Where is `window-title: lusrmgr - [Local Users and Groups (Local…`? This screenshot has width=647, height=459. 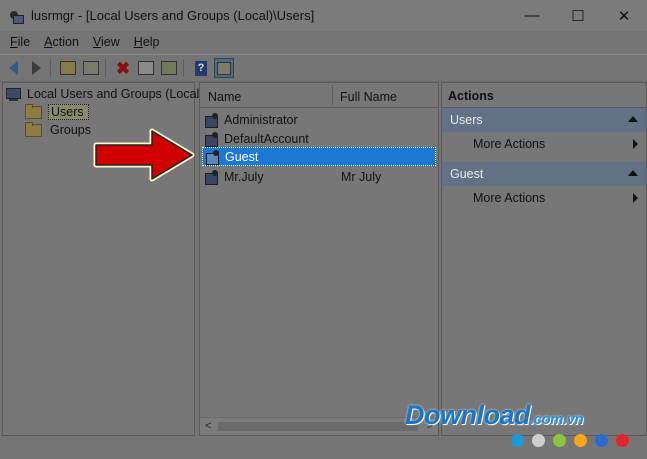 window-title: lusrmgr - [Local Users and Groups (Local… is located at coordinates (173, 15).